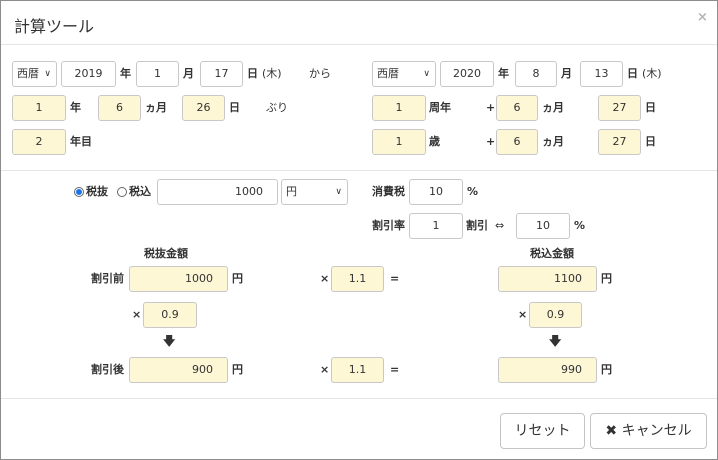  Describe the element at coordinates (320, 73) in the screenshot. I see `from-label: から` at that location.